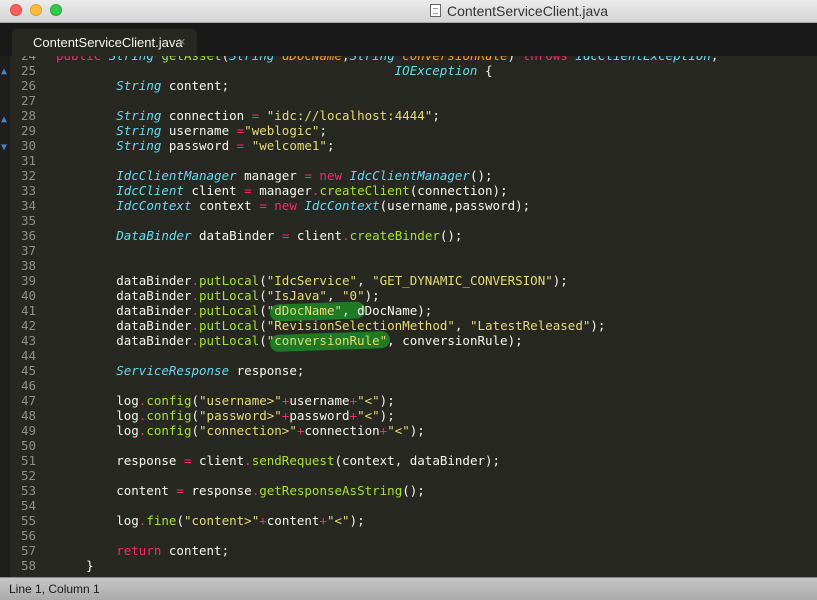 This screenshot has height=600, width=817. Describe the element at coordinates (349, 115) in the screenshot. I see `code-token: "idc://localhost:4444"` at that location.